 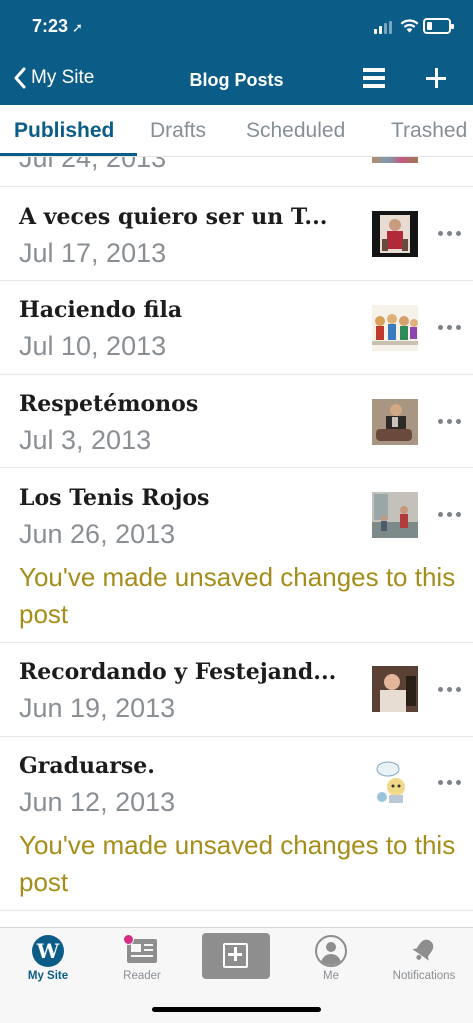 What do you see at coordinates (93, 346) in the screenshot?
I see `post-date: Jul 10, 2013` at bounding box center [93, 346].